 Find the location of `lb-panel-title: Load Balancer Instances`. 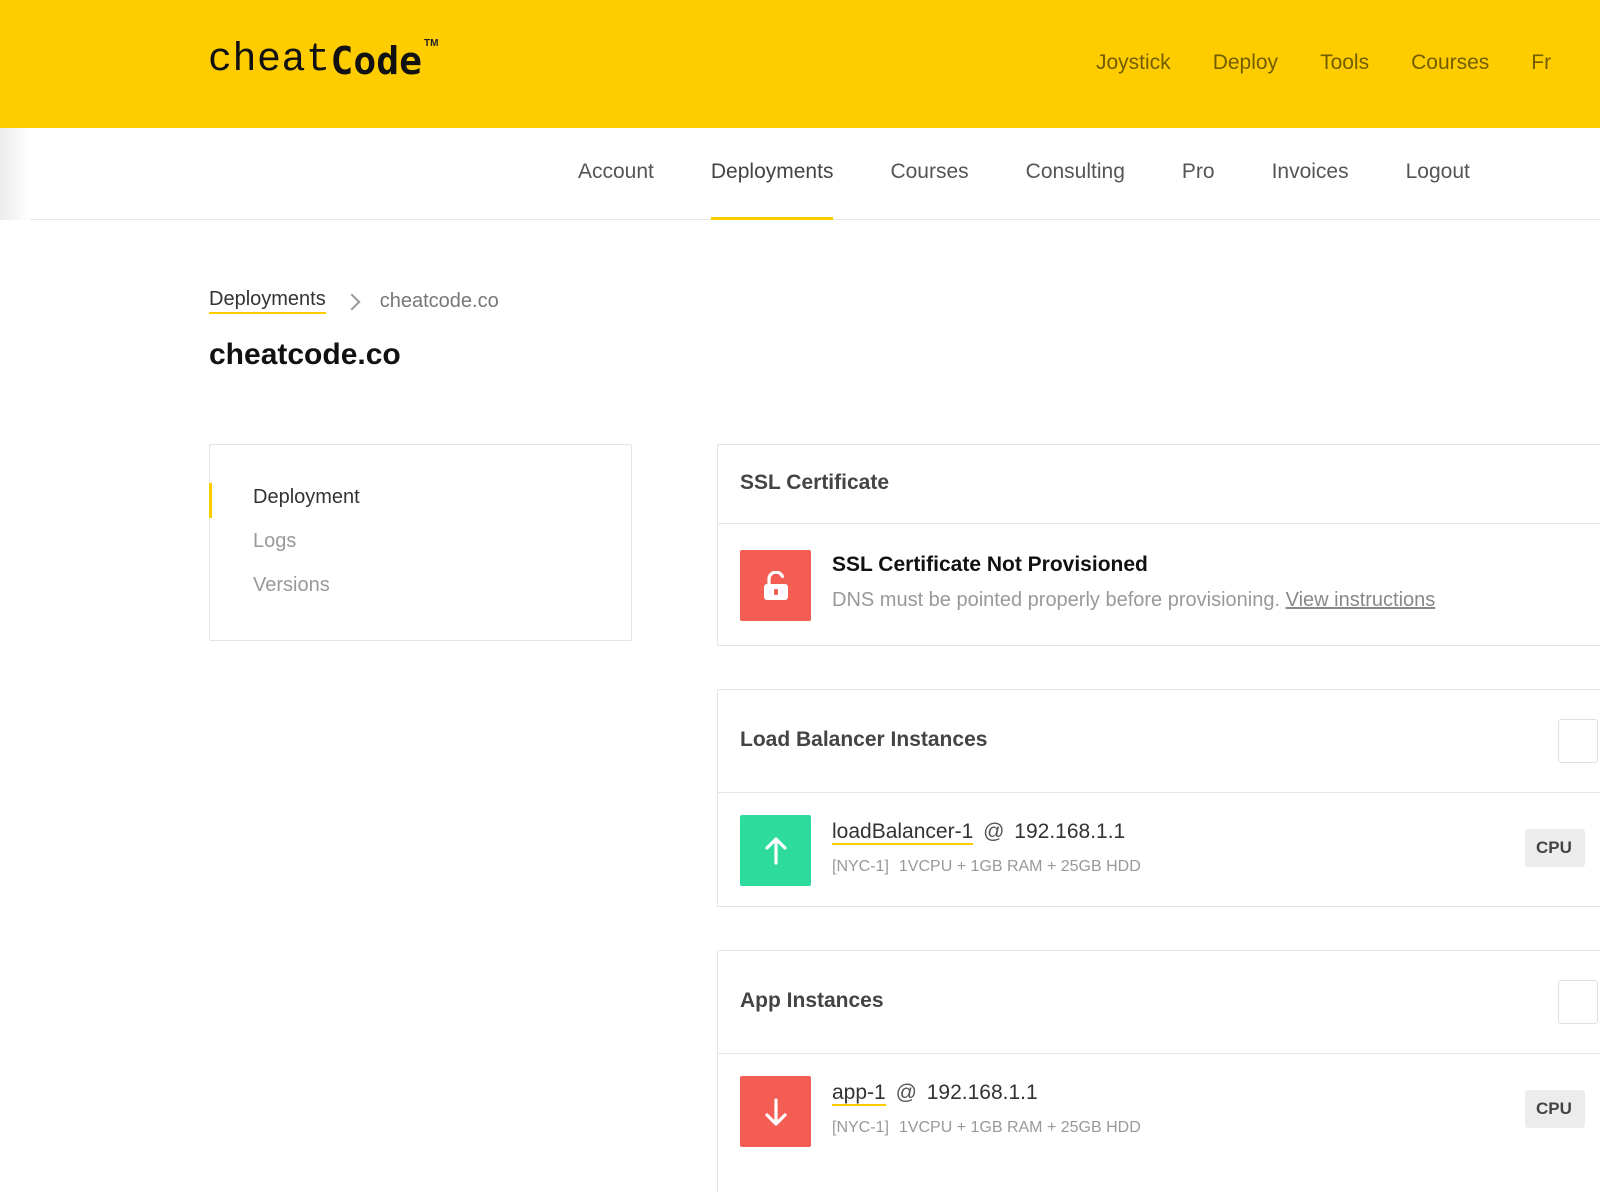

lb-panel-title: Load Balancer Instances is located at coordinates (864, 739).